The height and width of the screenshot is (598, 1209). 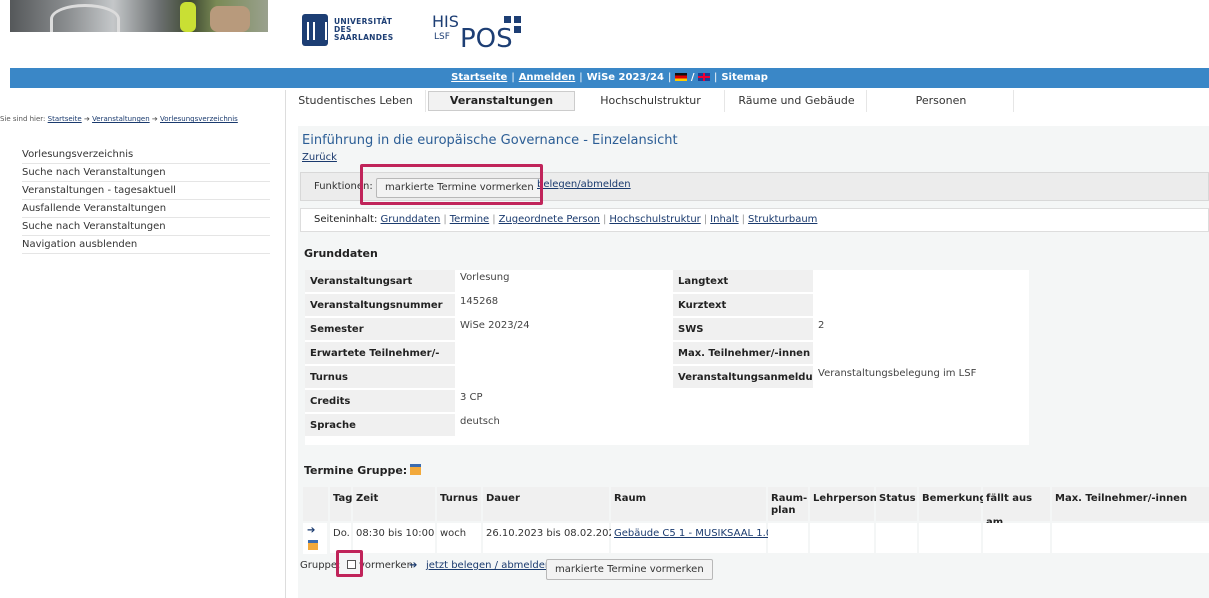 What do you see at coordinates (488, 565) in the screenshot?
I see `jetzt-belegen-link: jetzt belegen / abmelden` at bounding box center [488, 565].